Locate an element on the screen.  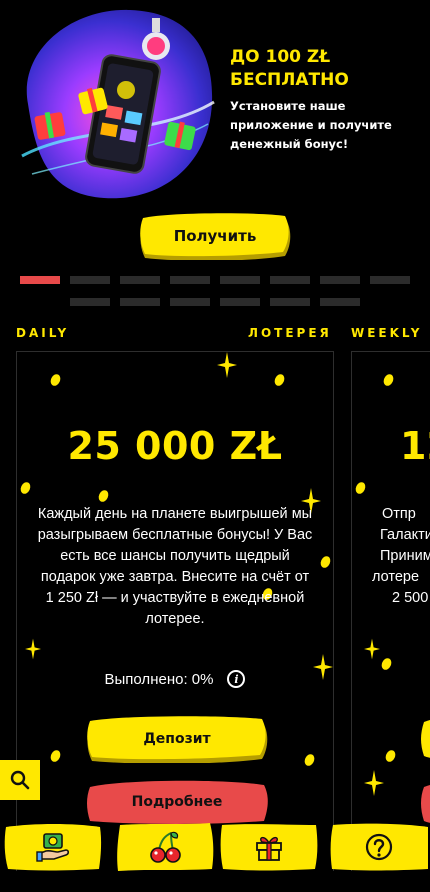
promo-illustration is located at coordinates (118, 104).